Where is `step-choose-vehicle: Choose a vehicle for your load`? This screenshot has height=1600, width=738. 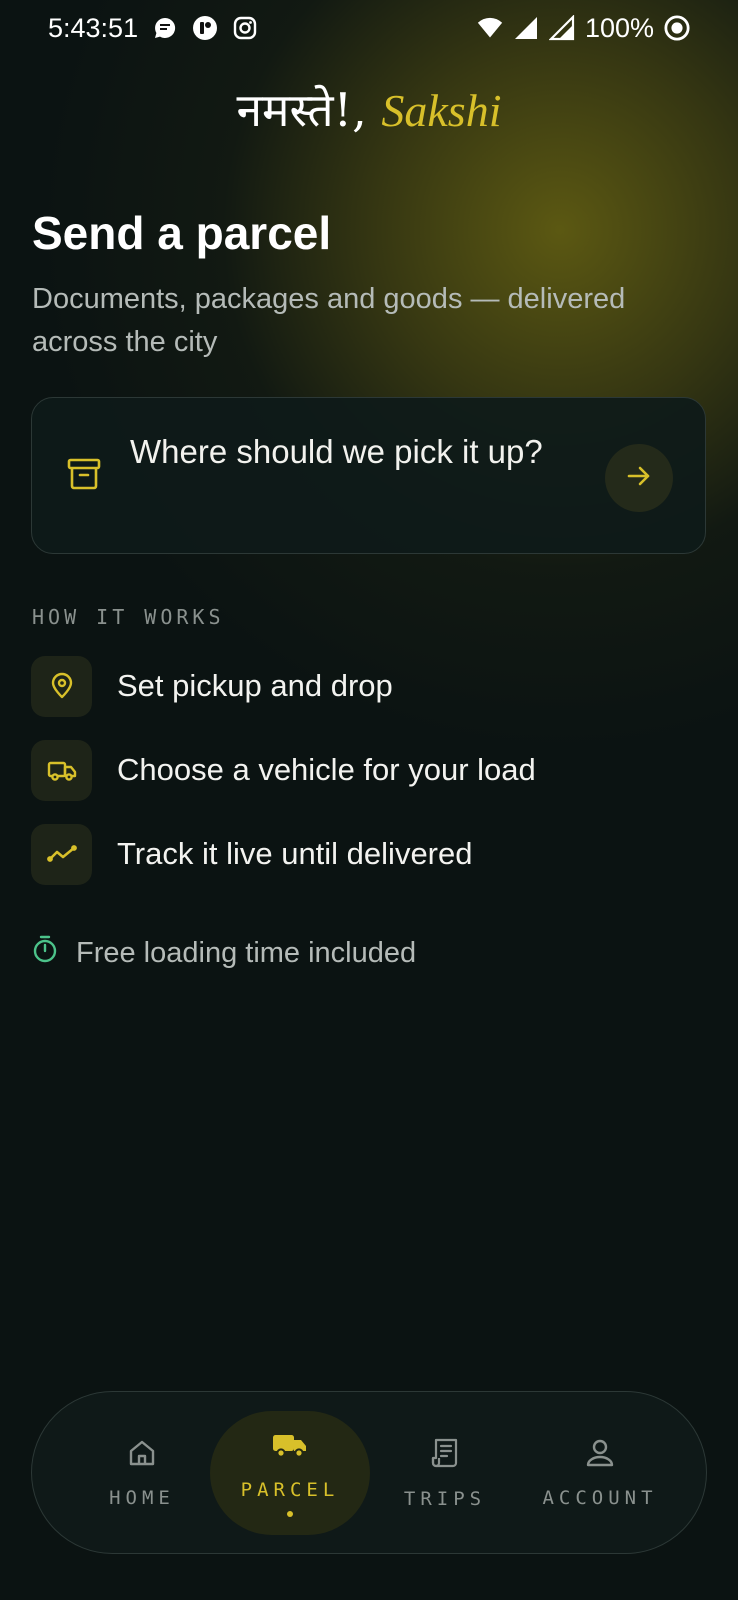 step-choose-vehicle: Choose a vehicle for your load is located at coordinates (361, 770).